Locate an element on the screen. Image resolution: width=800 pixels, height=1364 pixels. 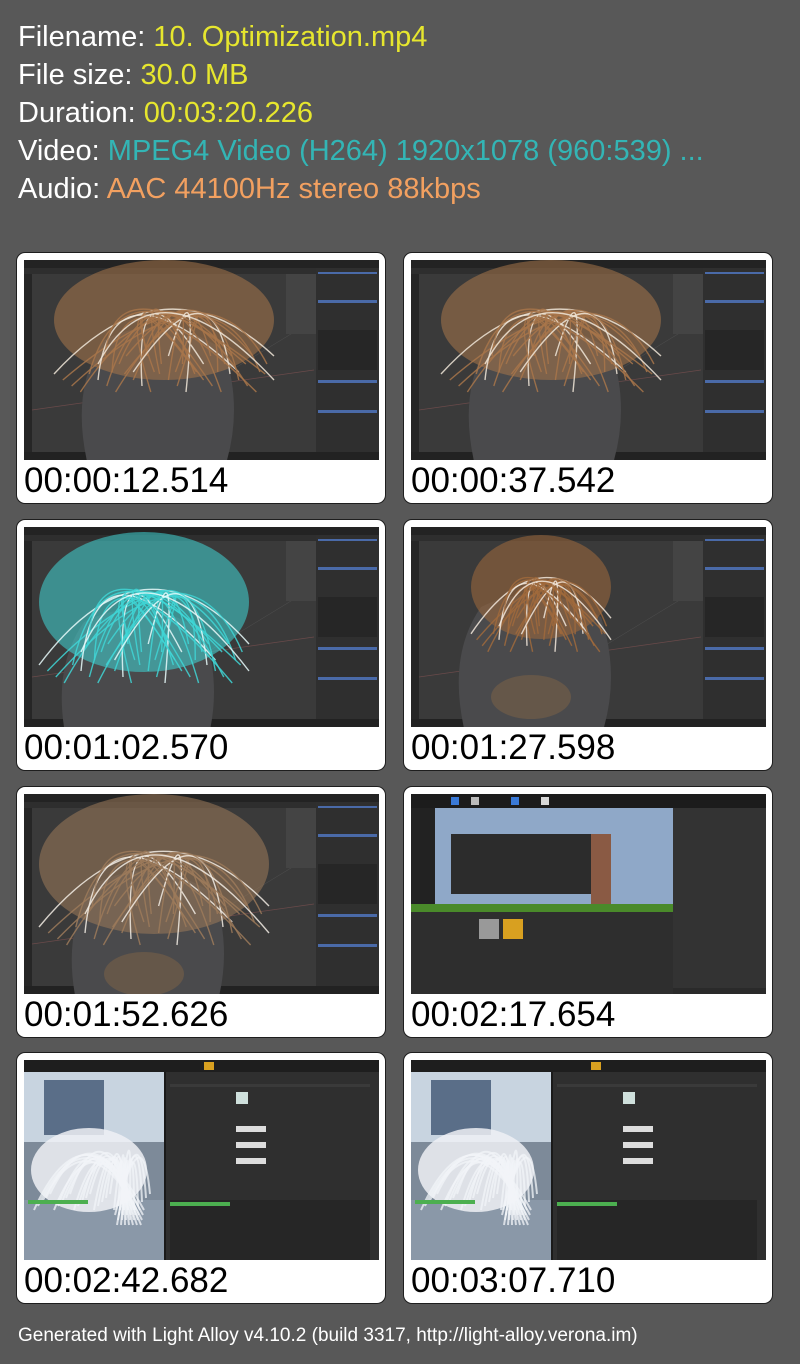
thumbnail-timestamp: 00:02:42.682 is located at coordinates (126, 1280).